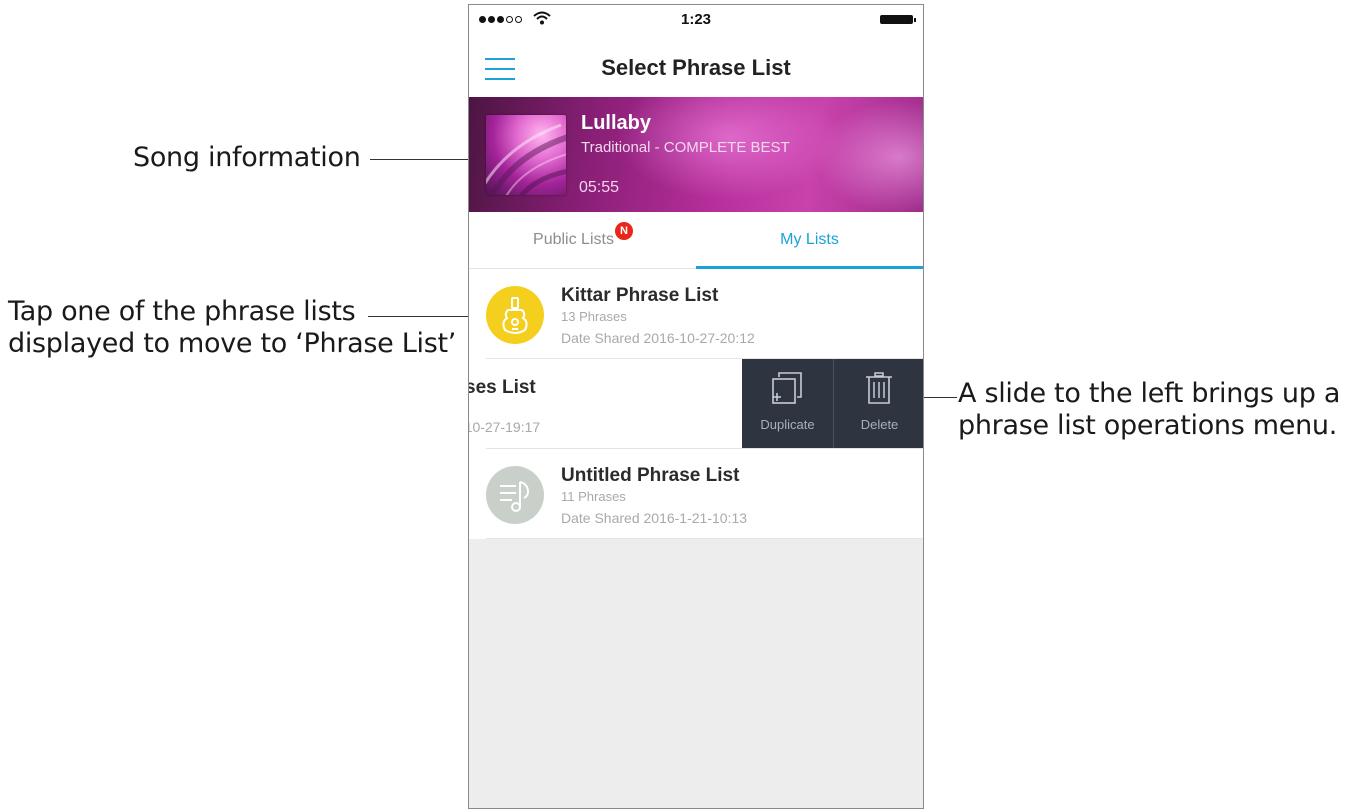  What do you see at coordinates (502, 387) in the screenshot?
I see `list-title: ses List` at bounding box center [502, 387].